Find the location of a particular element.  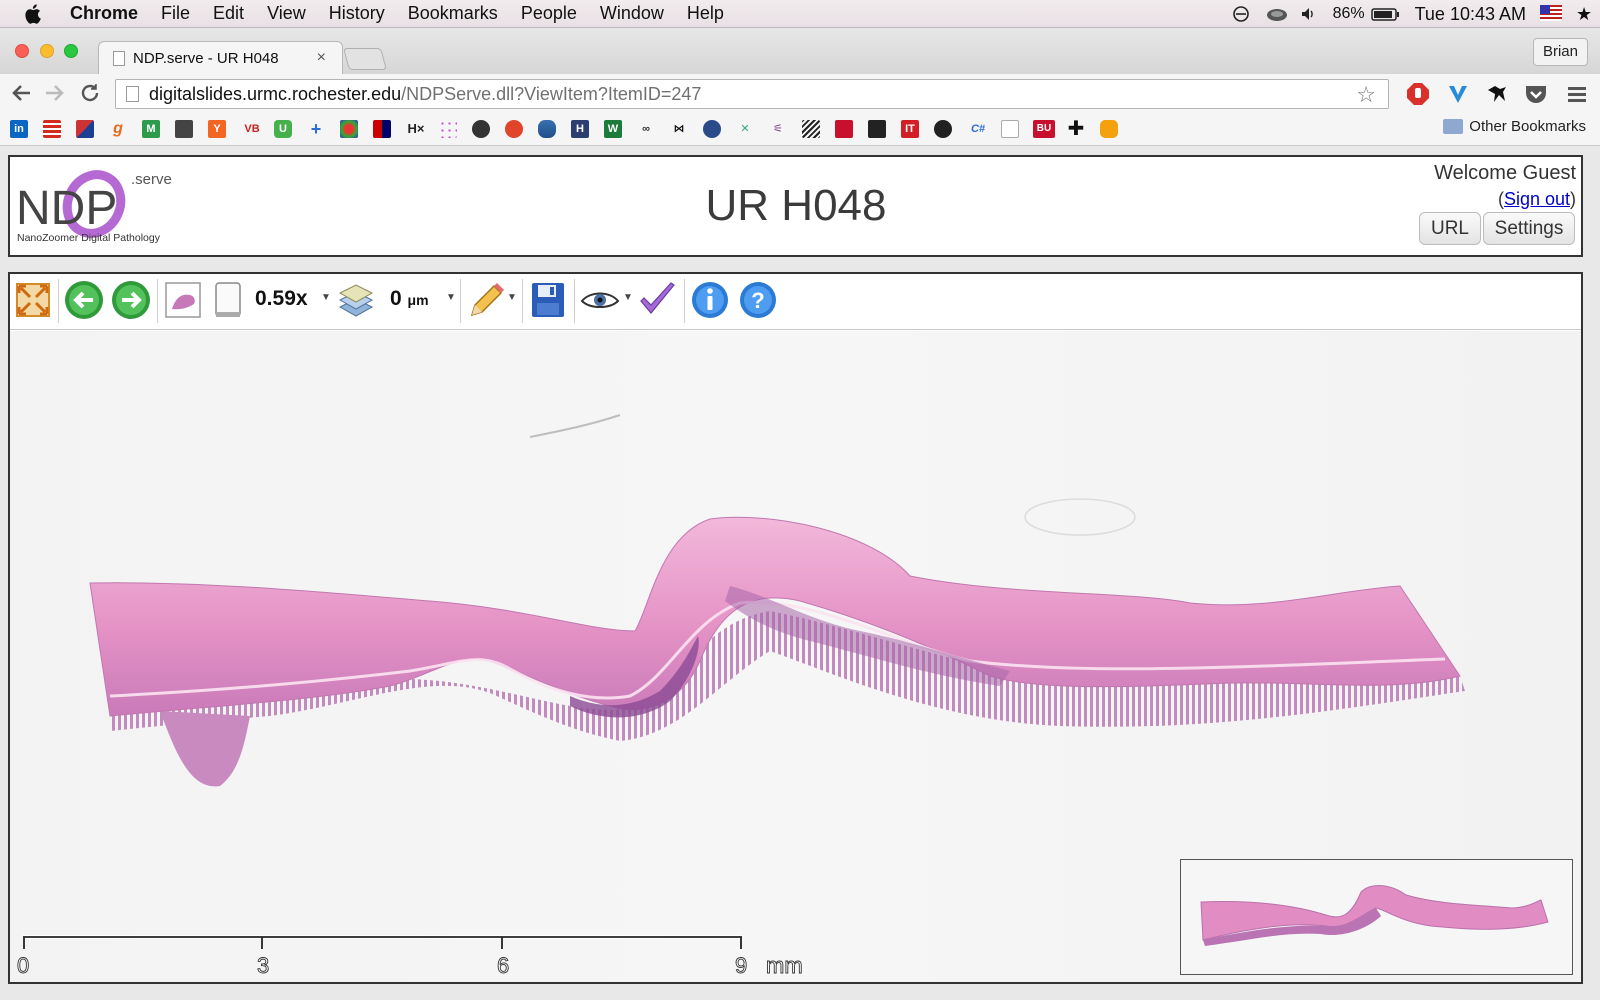

checkmark-icon is located at coordinates (657, 300).